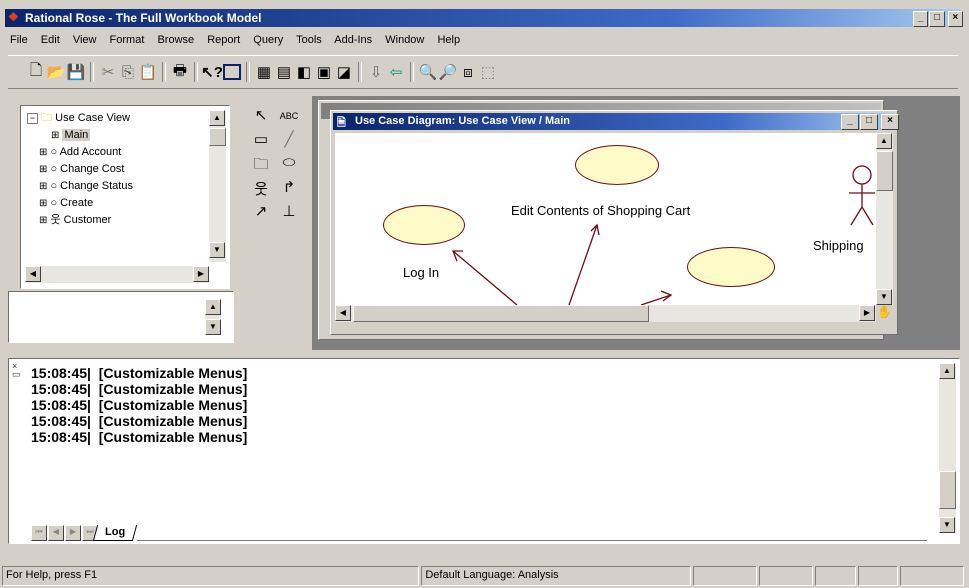 This screenshot has width=969, height=588. I want to click on dependency-icon: ↗, so click(261, 214).